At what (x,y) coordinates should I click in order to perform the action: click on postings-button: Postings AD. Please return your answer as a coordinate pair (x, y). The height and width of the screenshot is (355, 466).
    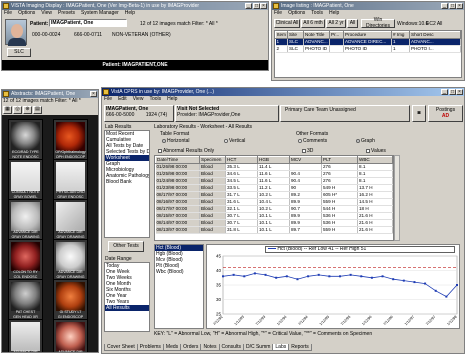
    Looking at the image, I should click on (445, 113).